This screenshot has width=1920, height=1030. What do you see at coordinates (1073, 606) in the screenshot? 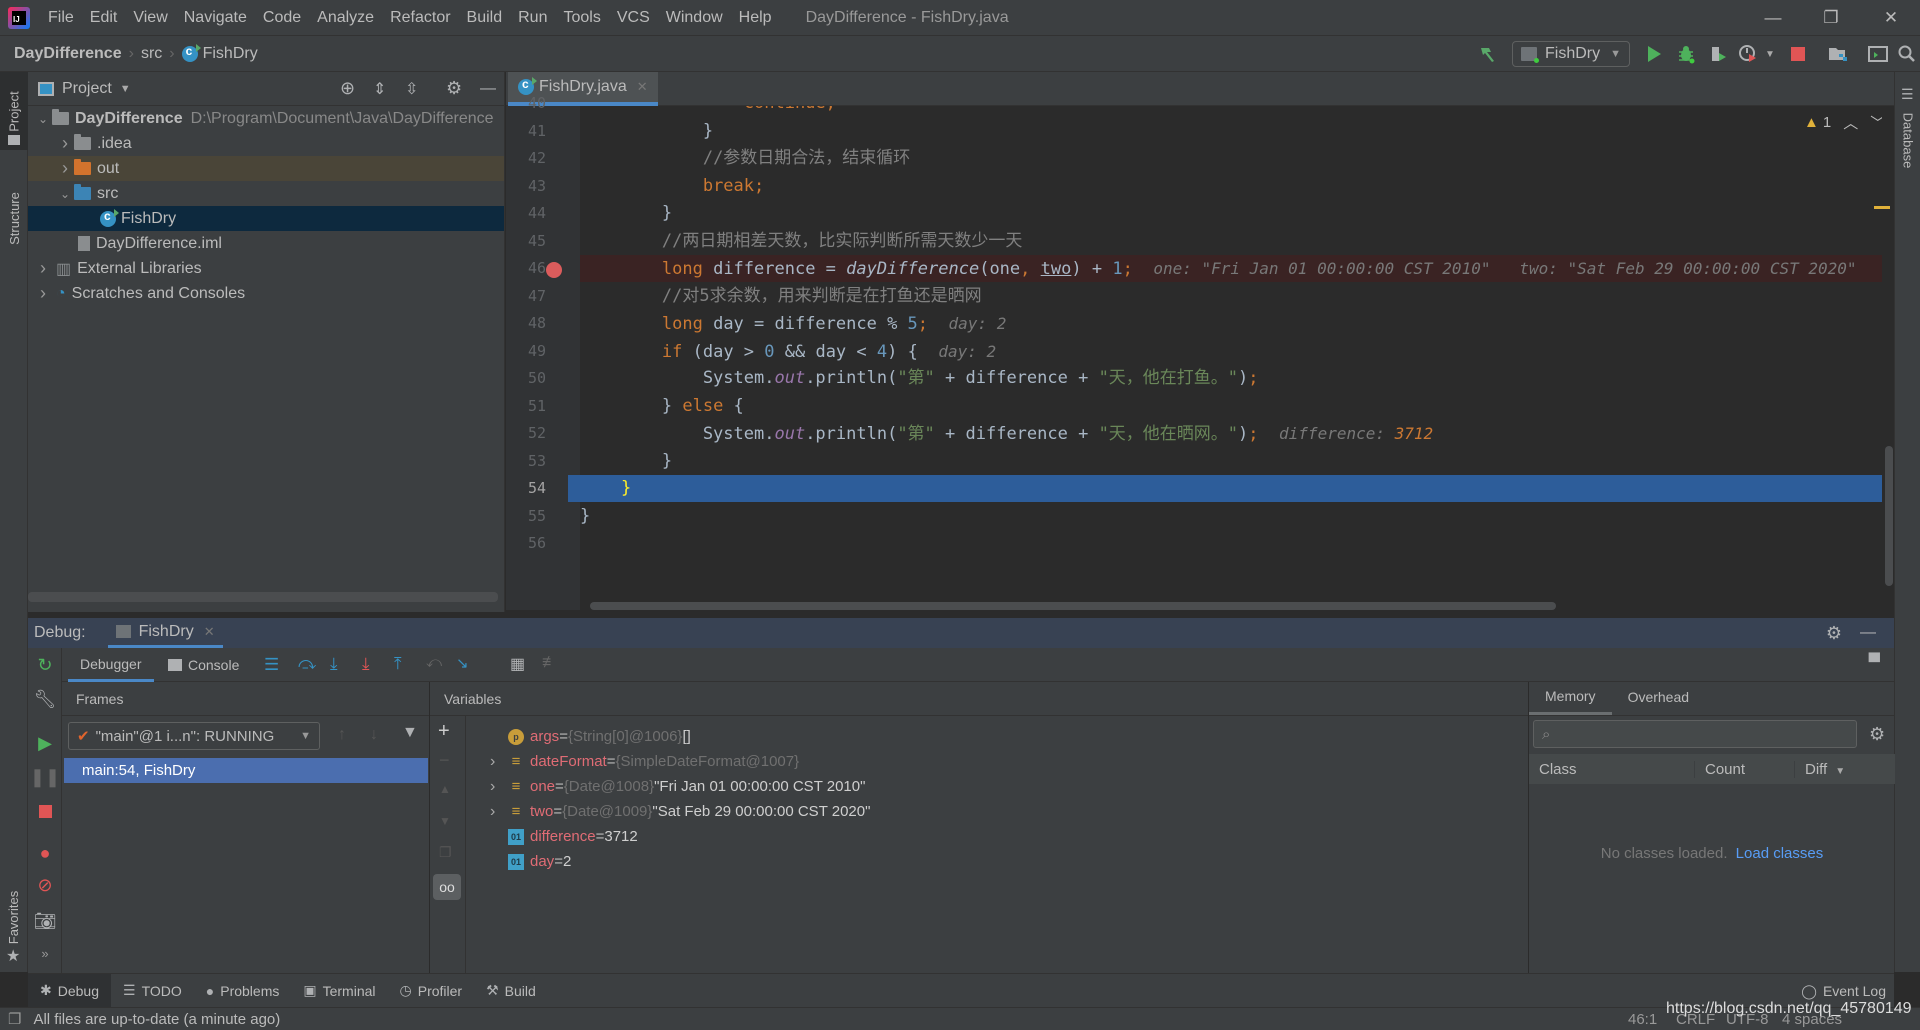
I see `editor-horizontal-scrollbar` at bounding box center [1073, 606].